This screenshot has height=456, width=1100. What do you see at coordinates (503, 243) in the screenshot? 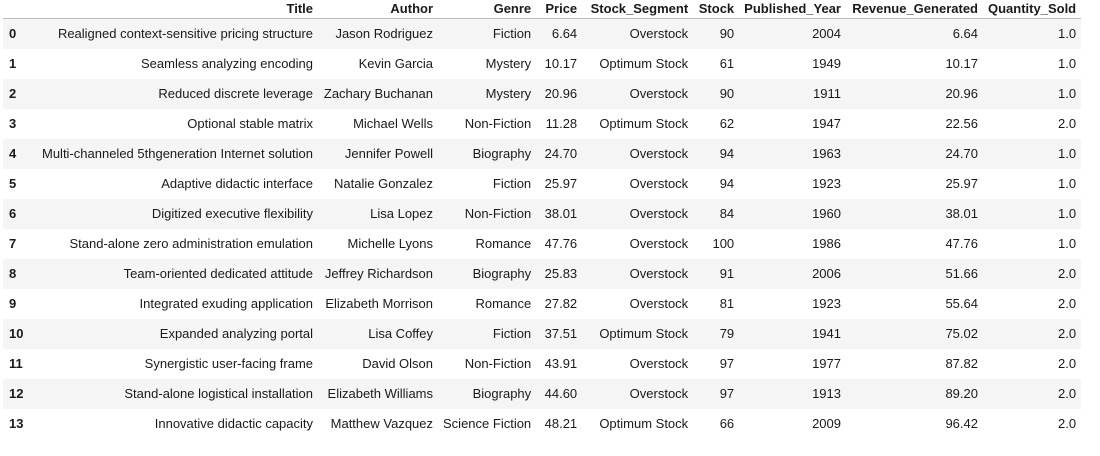
I see `cell-genre: Romance` at bounding box center [503, 243].